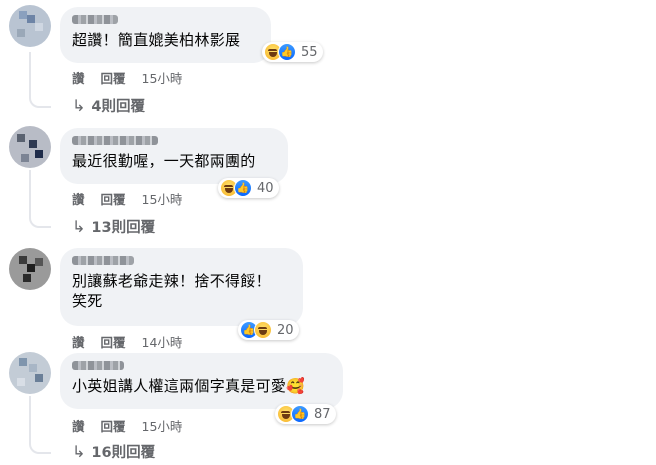 The image size is (656, 465). I want to click on reactions-summary: 👍 55, so click(292, 52).